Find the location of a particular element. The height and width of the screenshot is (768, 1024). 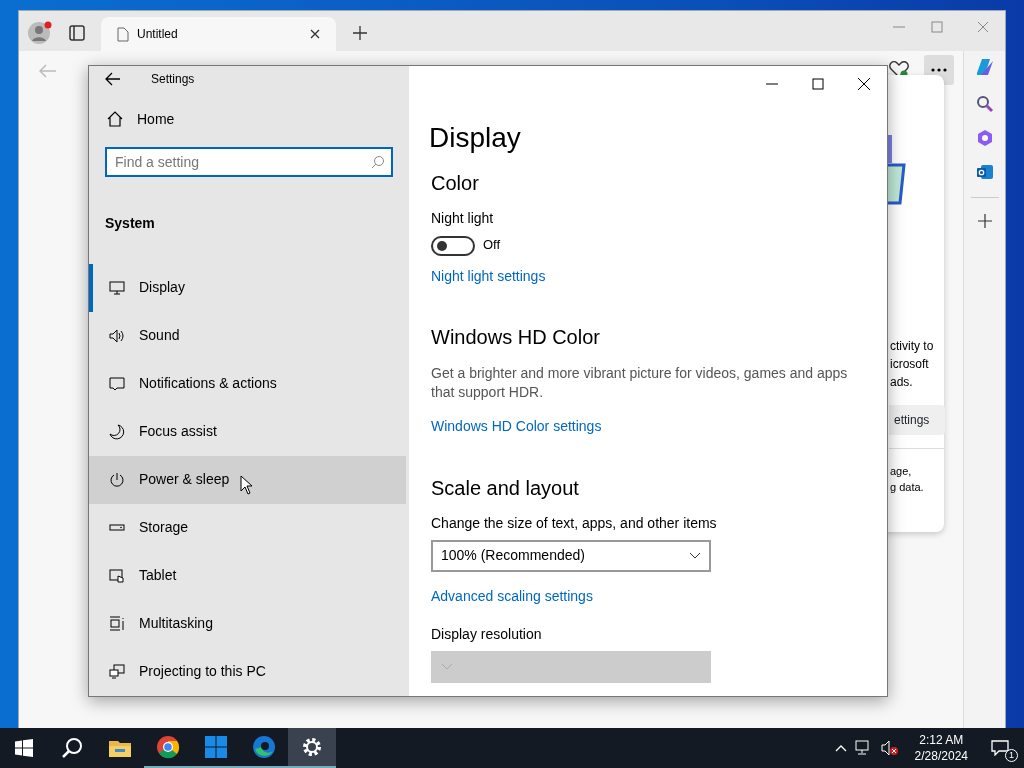

dropdown: 100% (Recommended) is located at coordinates (571, 556).